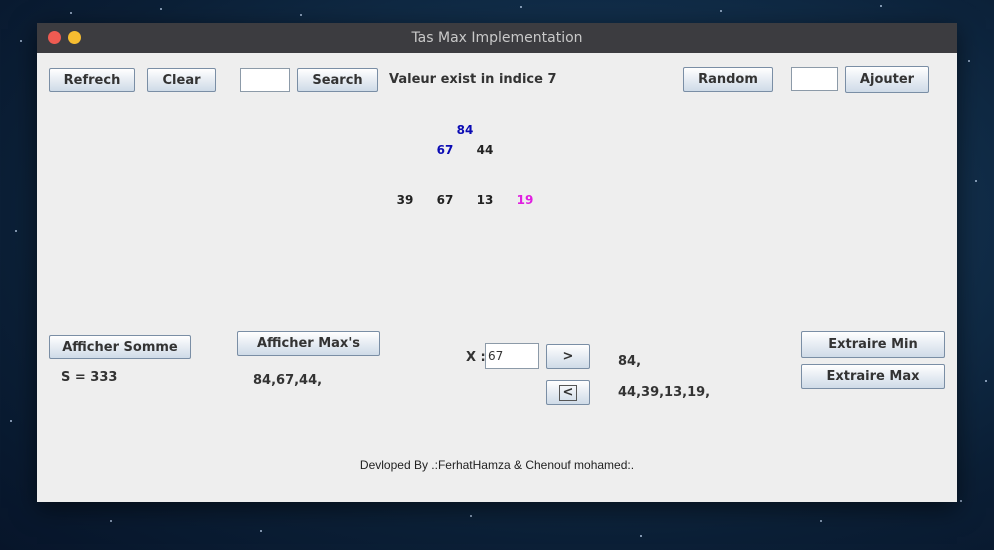 Image resolution: width=994 pixels, height=550 pixels. Describe the element at coordinates (92, 80) in the screenshot. I see `refresh-button: Refrech` at that location.